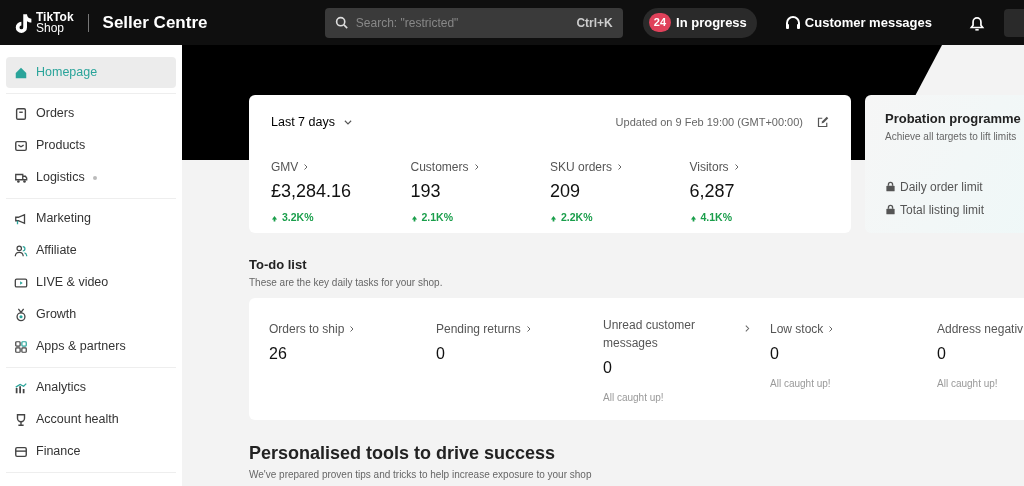 The width and height of the screenshot is (1024, 486). What do you see at coordinates (21, 72) in the screenshot?
I see `home-icon` at bounding box center [21, 72].